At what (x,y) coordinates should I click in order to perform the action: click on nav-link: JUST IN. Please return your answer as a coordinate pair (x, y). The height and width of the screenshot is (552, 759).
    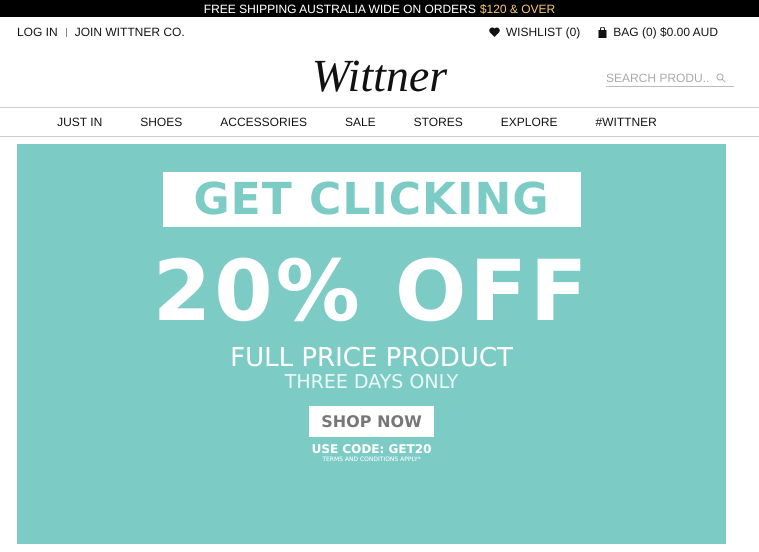
    Looking at the image, I should click on (79, 122).